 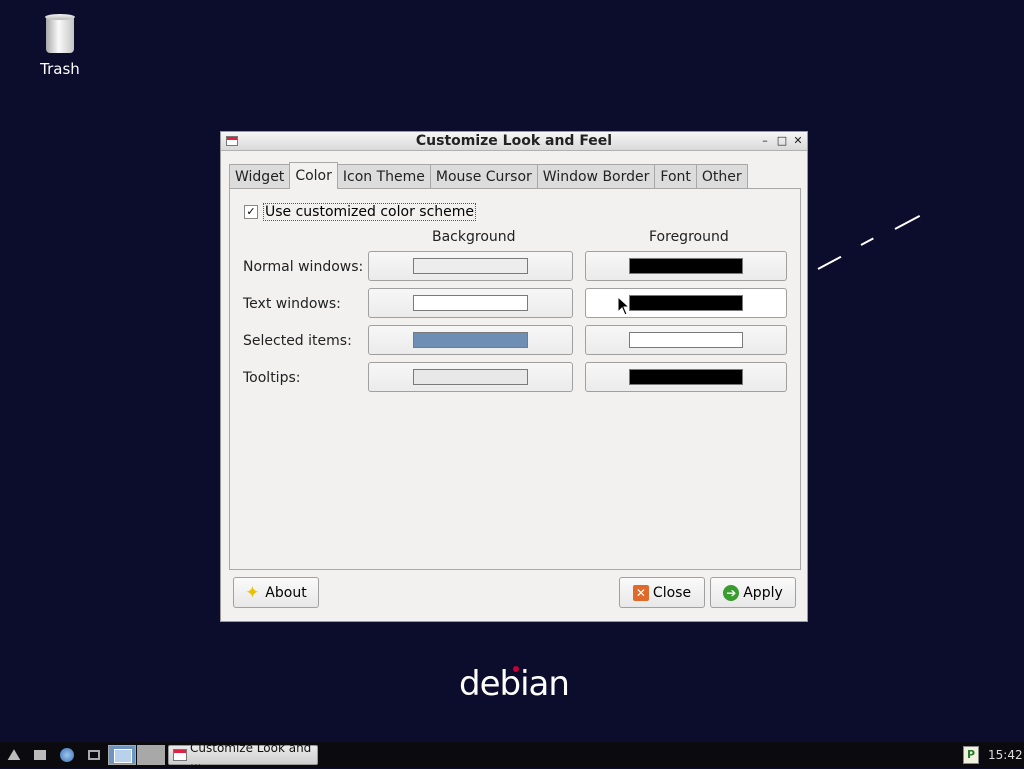 I want to click on apply-button: ➔ Apply, so click(x=753, y=592).